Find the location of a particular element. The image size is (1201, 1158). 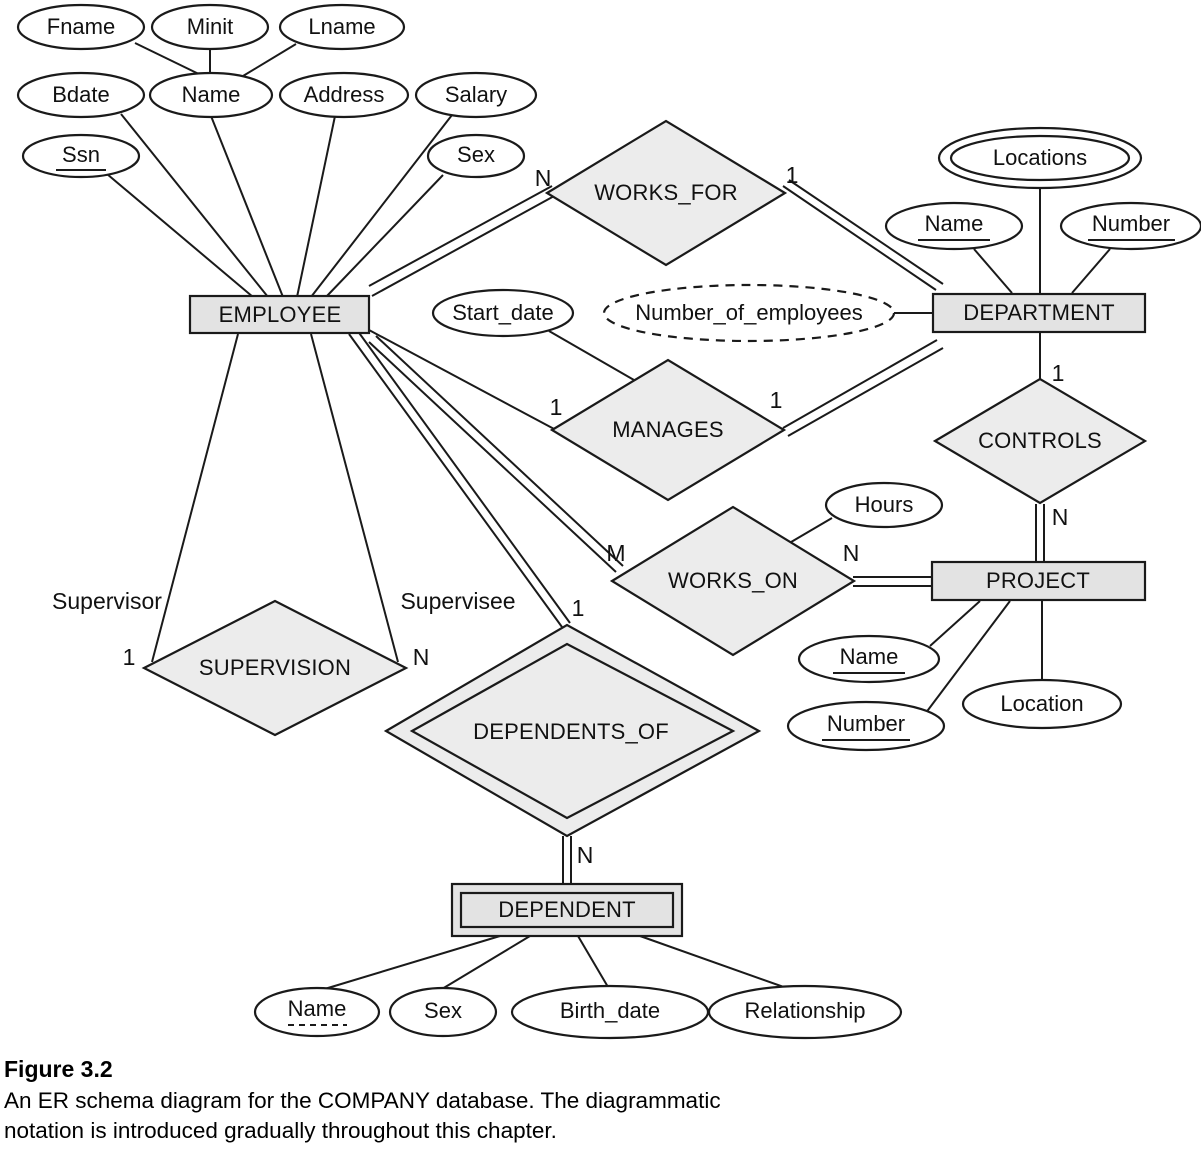

department-name-label: Name is located at coordinates (954, 223).